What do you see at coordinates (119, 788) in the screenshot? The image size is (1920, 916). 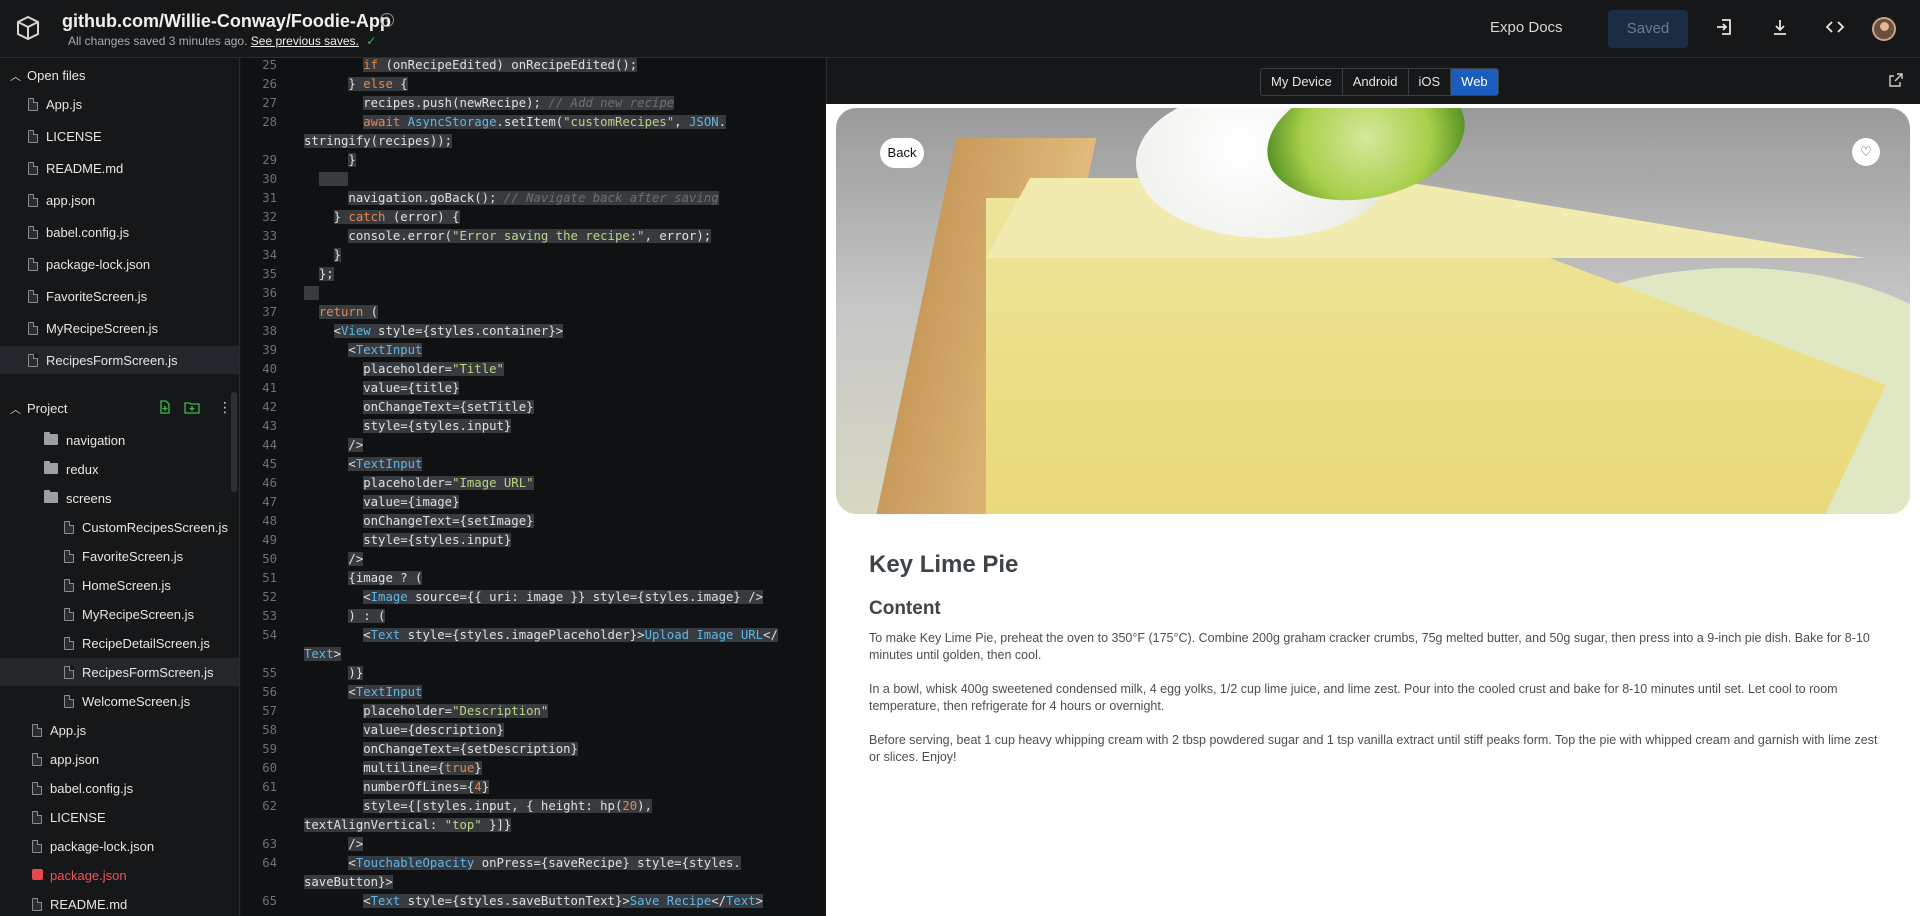 I see `project-file-item: babel.config.js` at bounding box center [119, 788].